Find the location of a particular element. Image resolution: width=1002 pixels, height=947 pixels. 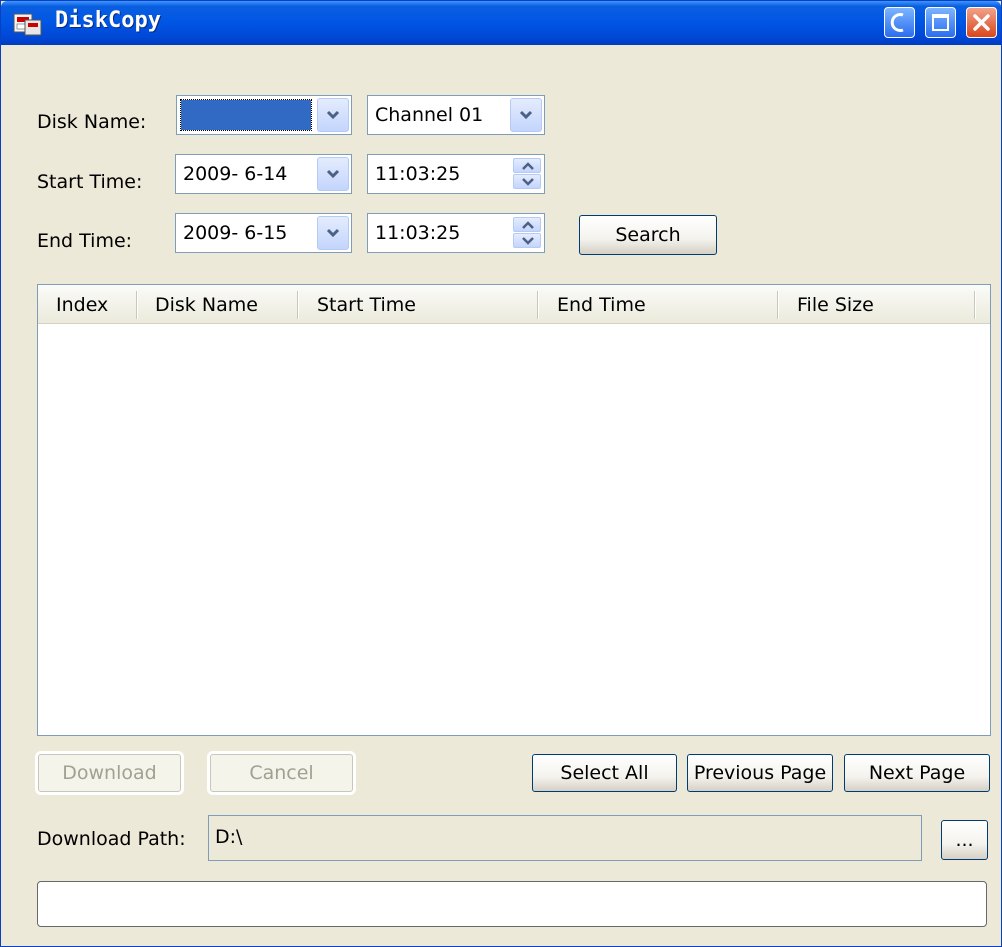

start-time-up-button is located at coordinates (527, 165).